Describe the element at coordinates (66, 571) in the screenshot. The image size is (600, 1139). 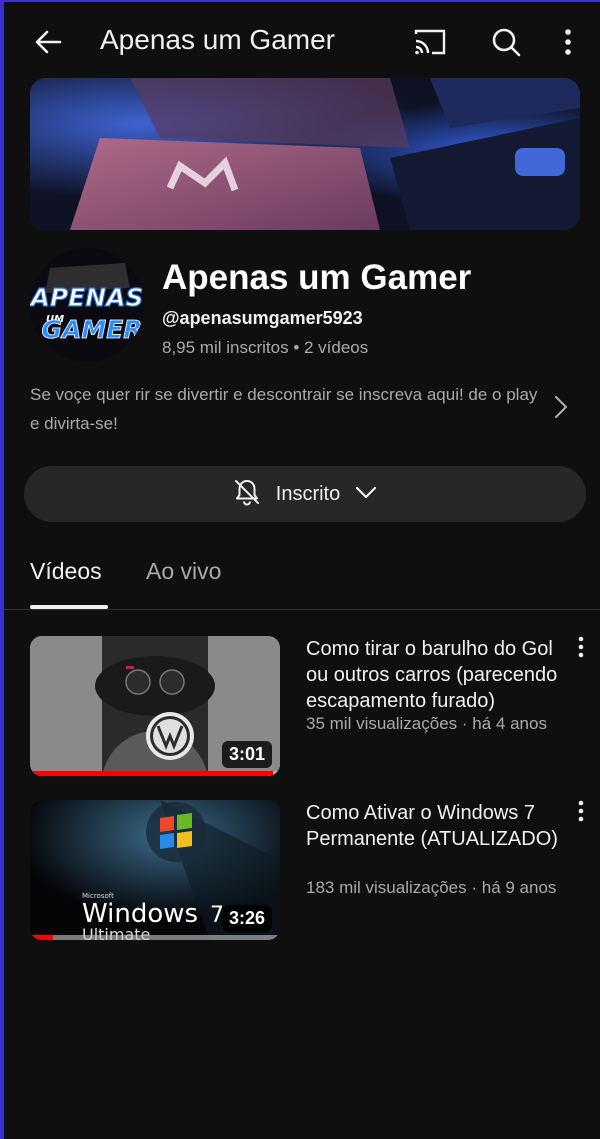
I see `tab-videos: Vídeos` at that location.